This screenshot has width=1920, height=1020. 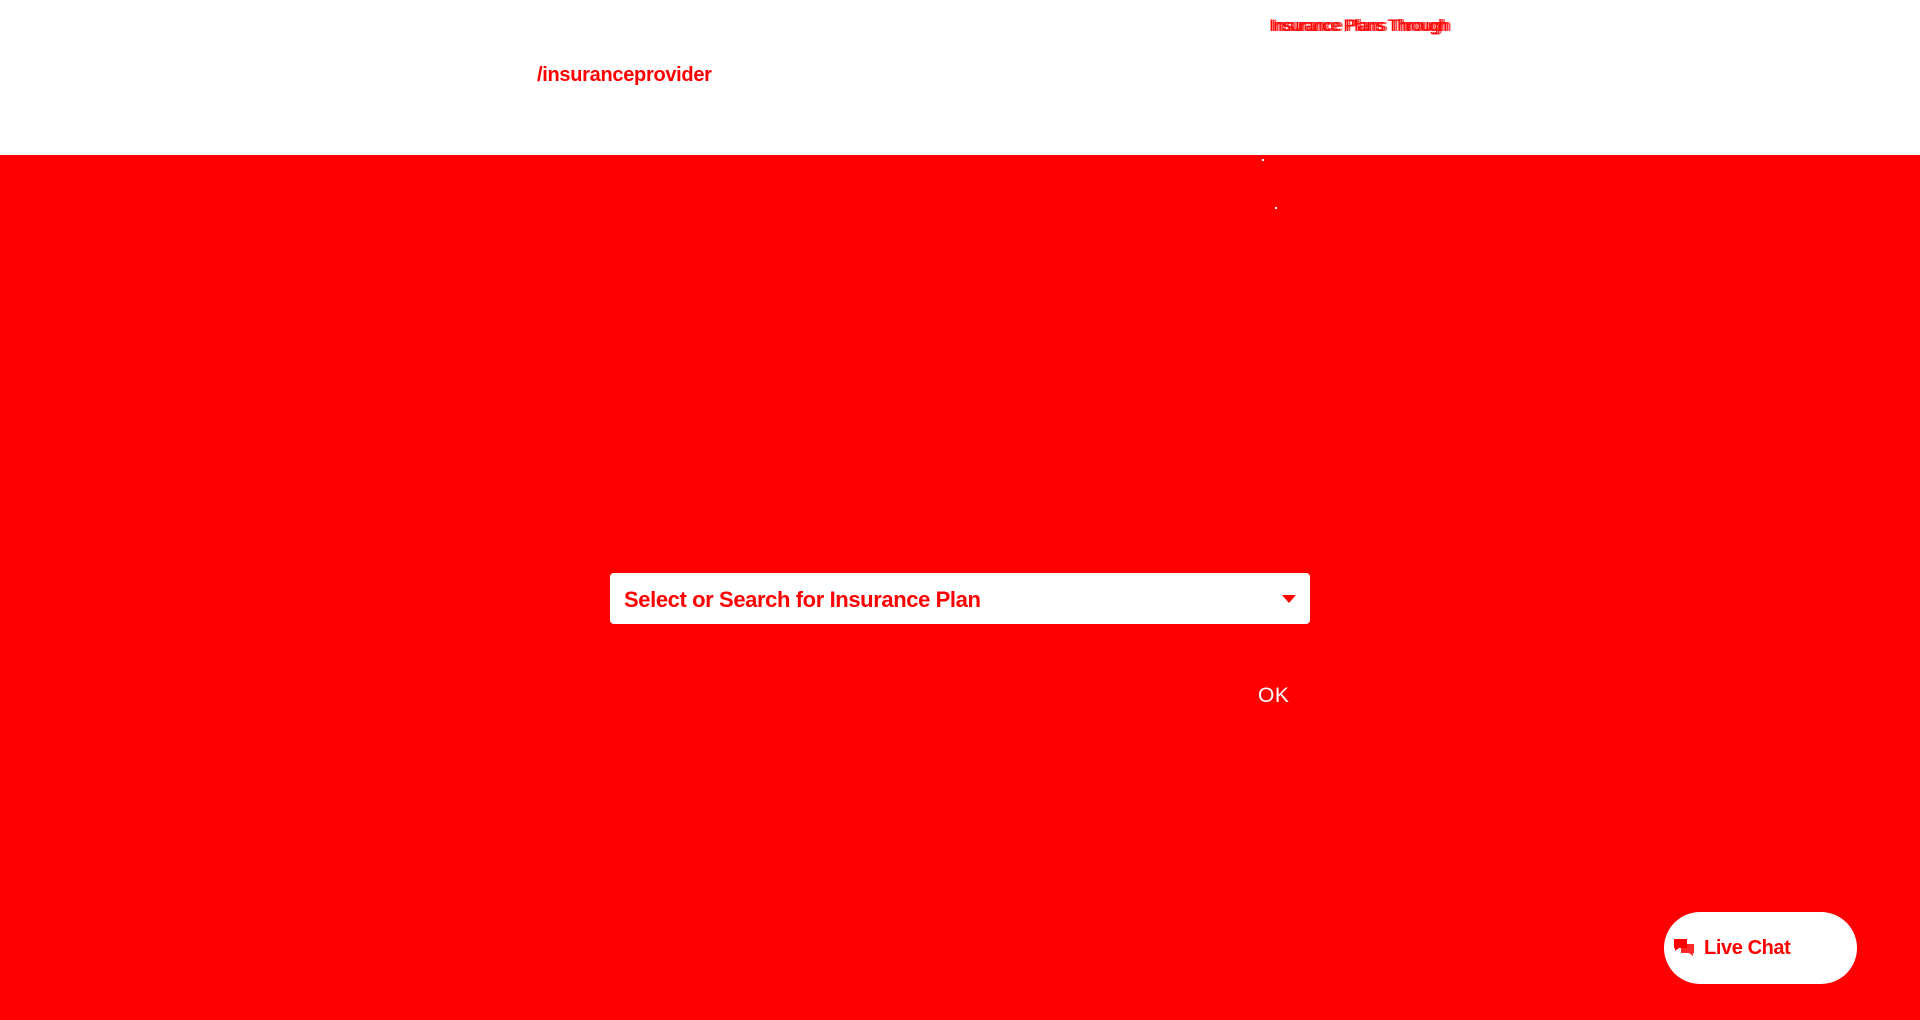 I want to click on live-chat-label: Live Chat, so click(x=1747, y=948).